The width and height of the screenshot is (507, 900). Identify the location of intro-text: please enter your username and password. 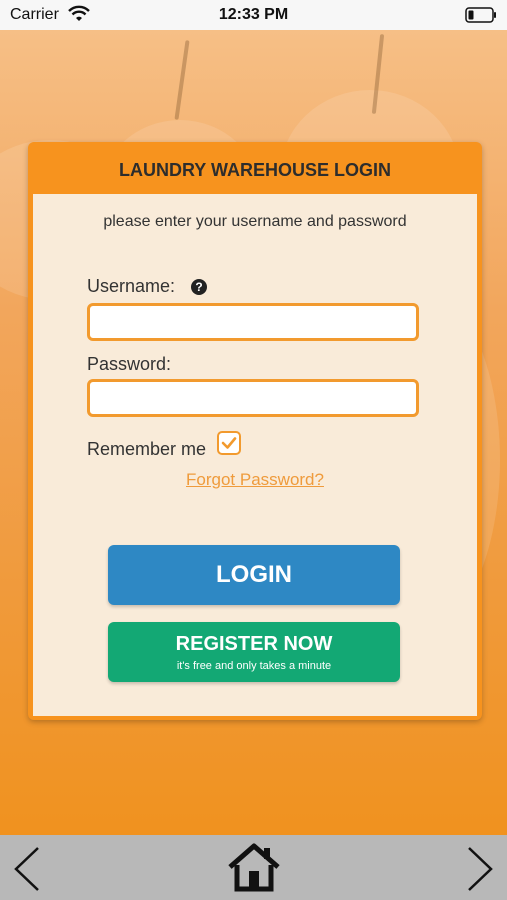
(255, 221).